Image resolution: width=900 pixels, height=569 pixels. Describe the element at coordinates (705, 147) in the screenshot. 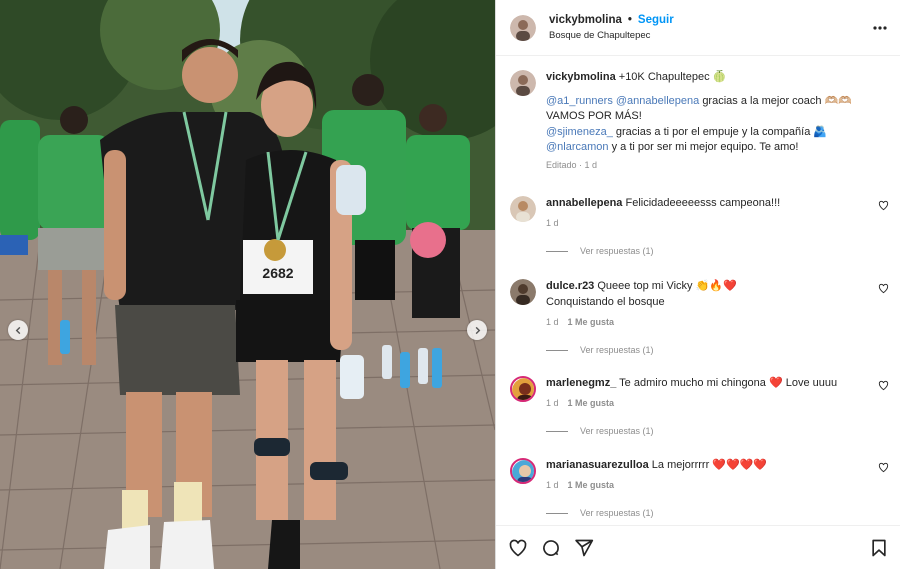

I see `caption-line5: y a ti por ser mi mejor equipo. Te amo!` at that location.